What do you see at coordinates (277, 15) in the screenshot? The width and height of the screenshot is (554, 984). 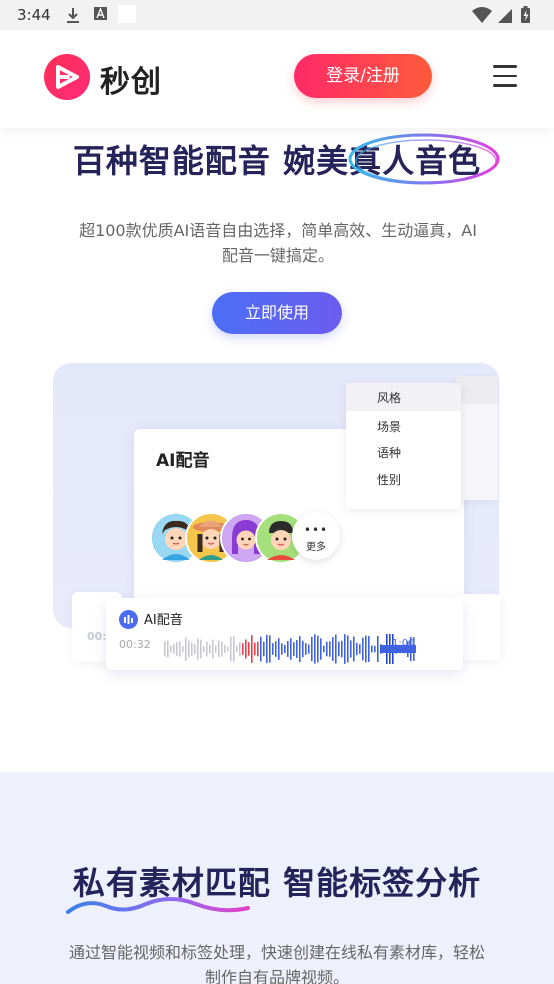 I see `status-bar: 3:44` at bounding box center [277, 15].